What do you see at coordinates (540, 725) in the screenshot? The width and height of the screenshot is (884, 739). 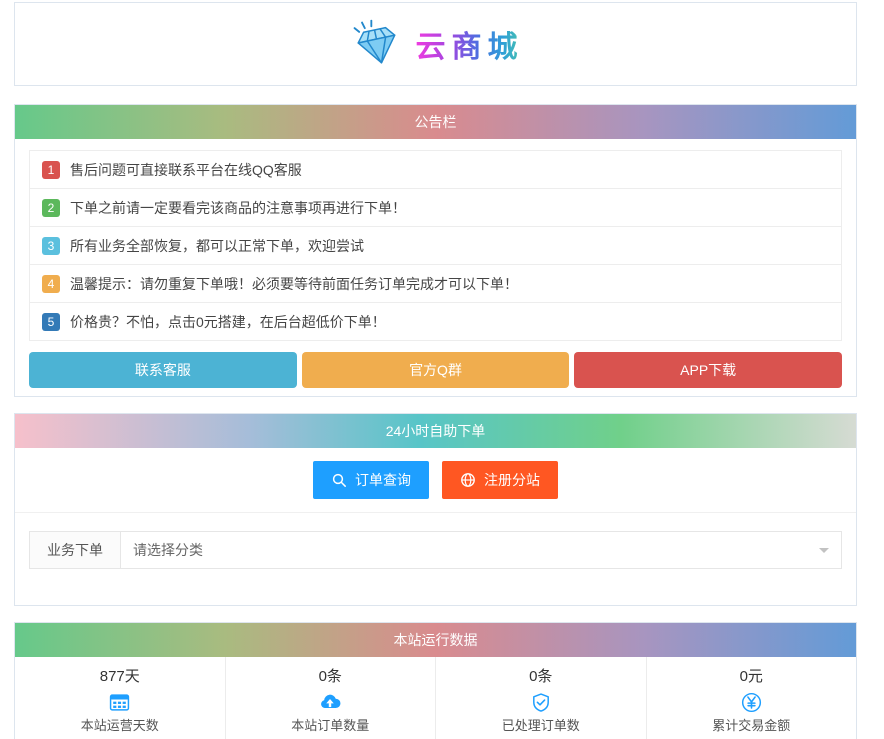 I see `stat-label: 已处理订单数` at bounding box center [540, 725].